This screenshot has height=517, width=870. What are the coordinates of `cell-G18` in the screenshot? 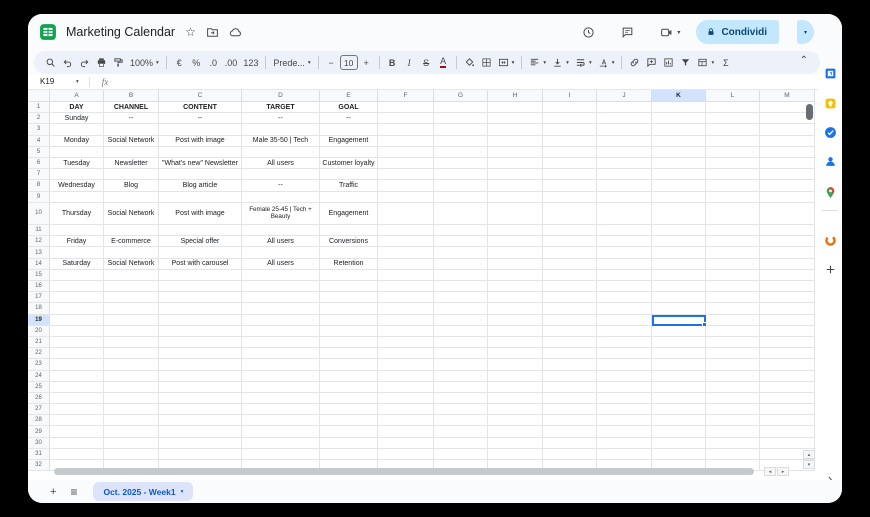 It's located at (461, 309).